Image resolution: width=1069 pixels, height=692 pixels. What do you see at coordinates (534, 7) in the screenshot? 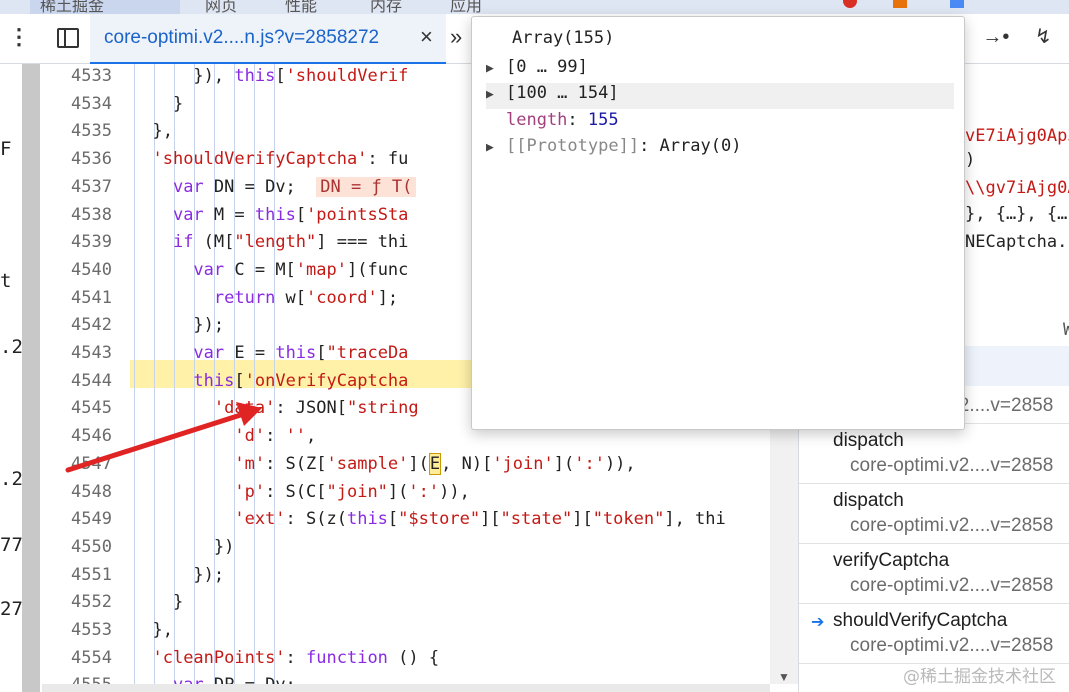
I see `browser-tab-strip: 稀土掘金 网页 性能 内存 应用` at bounding box center [534, 7].